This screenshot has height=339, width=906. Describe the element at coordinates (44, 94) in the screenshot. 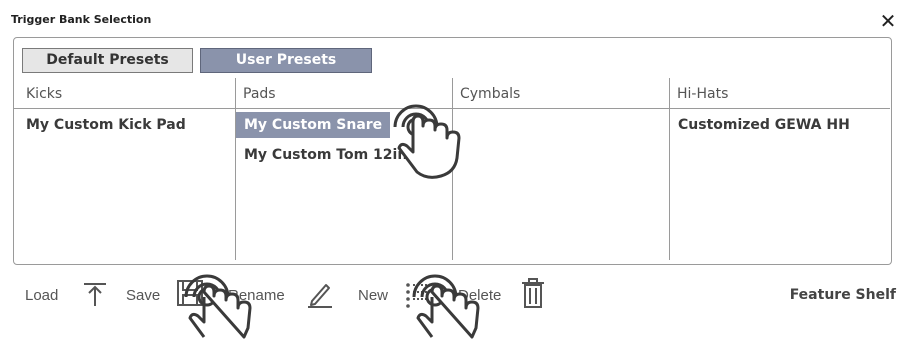

I see `column-header-kicks: Kicks` at that location.